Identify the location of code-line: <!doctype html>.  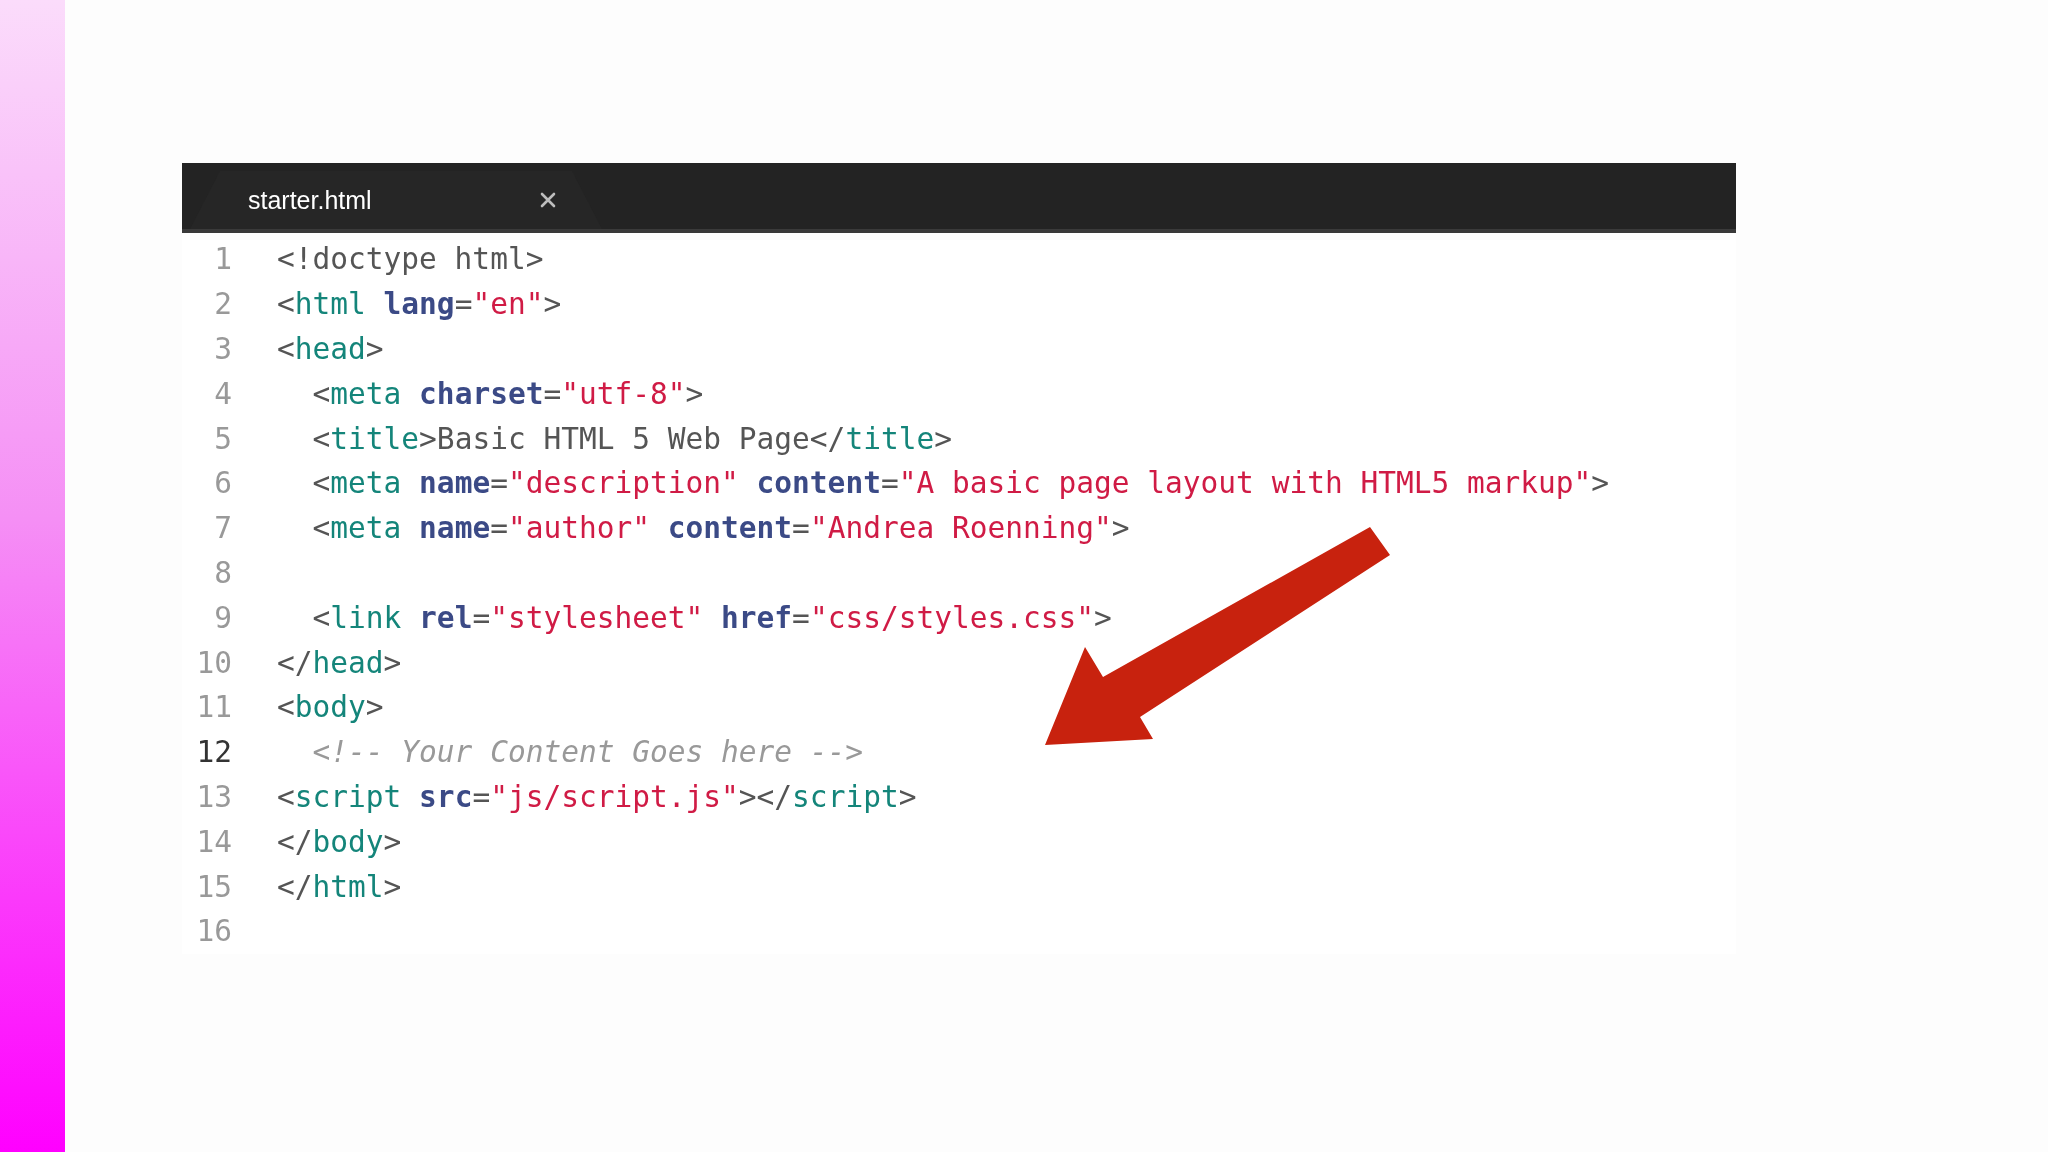
(410, 259).